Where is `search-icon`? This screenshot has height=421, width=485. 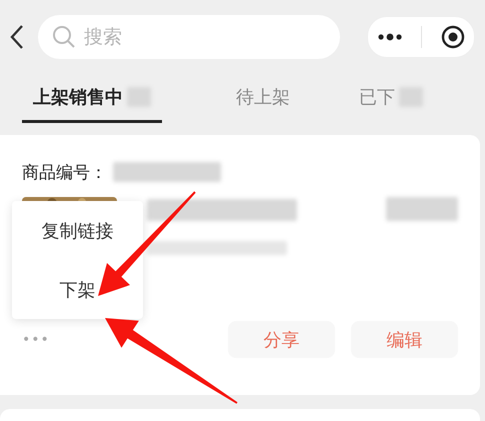 search-icon is located at coordinates (64, 37).